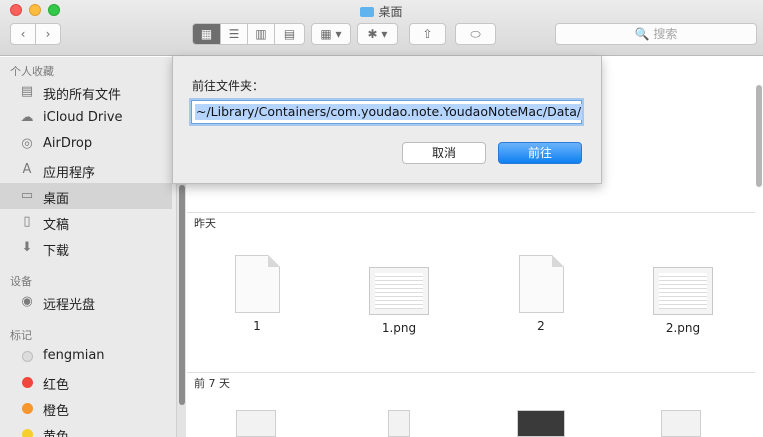 The height and width of the screenshot is (437, 763). What do you see at coordinates (377, 34) in the screenshot?
I see `action-menu-button: ✱ ▾` at bounding box center [377, 34].